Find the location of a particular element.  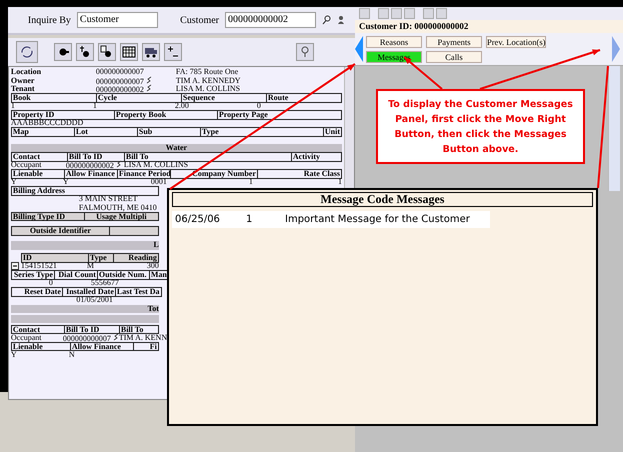

column-header: Usage Multipli is located at coordinates (121, 216).